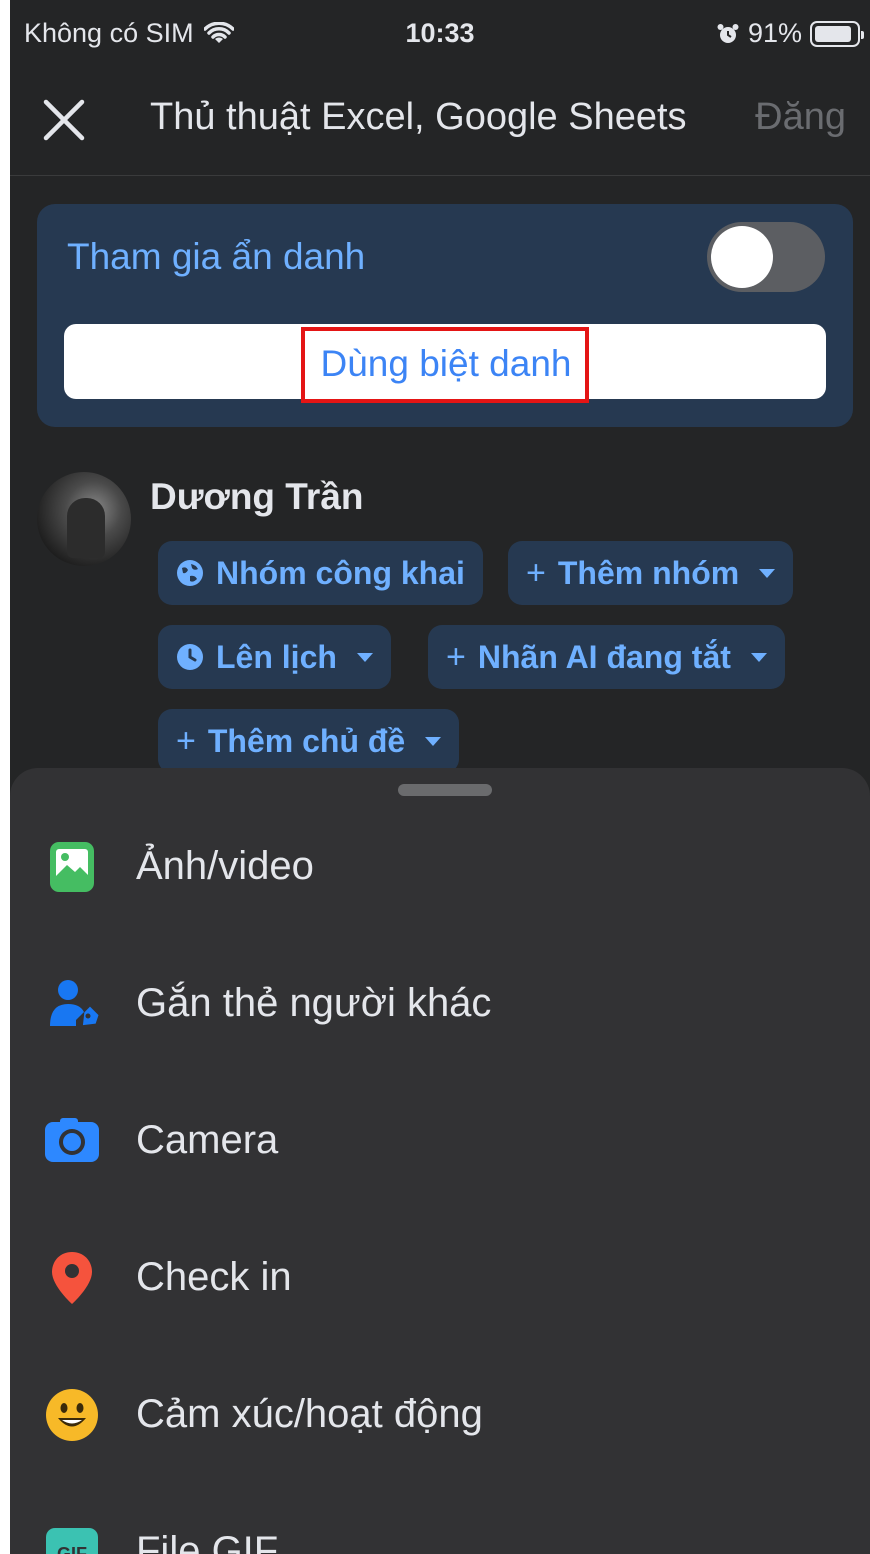 The width and height of the screenshot is (870, 1554). Describe the element at coordinates (418, 117) in the screenshot. I see `group-title: Thủ thuật Excel, Google Sheets` at that location.